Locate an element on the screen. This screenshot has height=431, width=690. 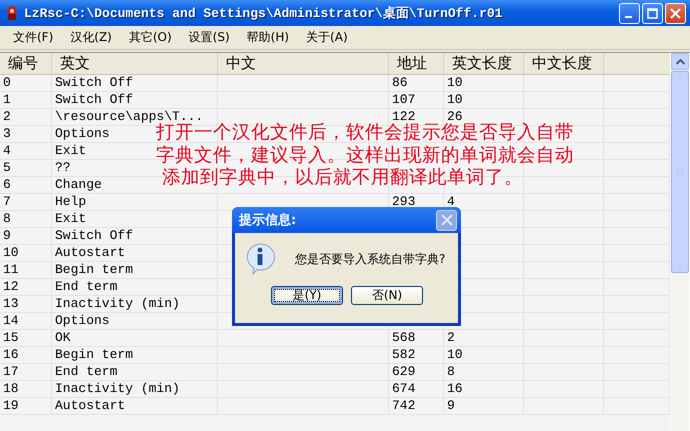
table-cell: 86 is located at coordinates (416, 83).